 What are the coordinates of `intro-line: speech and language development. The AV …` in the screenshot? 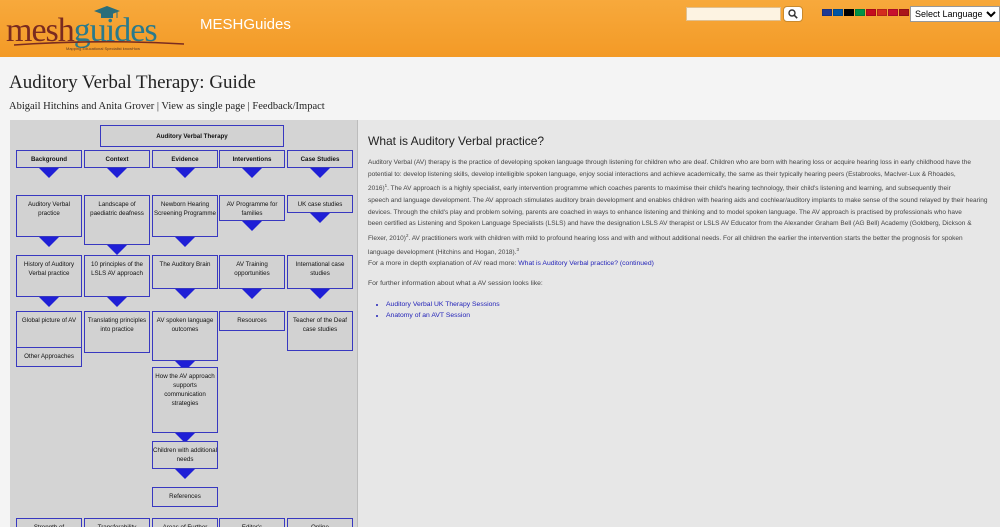 It's located at (678, 200).